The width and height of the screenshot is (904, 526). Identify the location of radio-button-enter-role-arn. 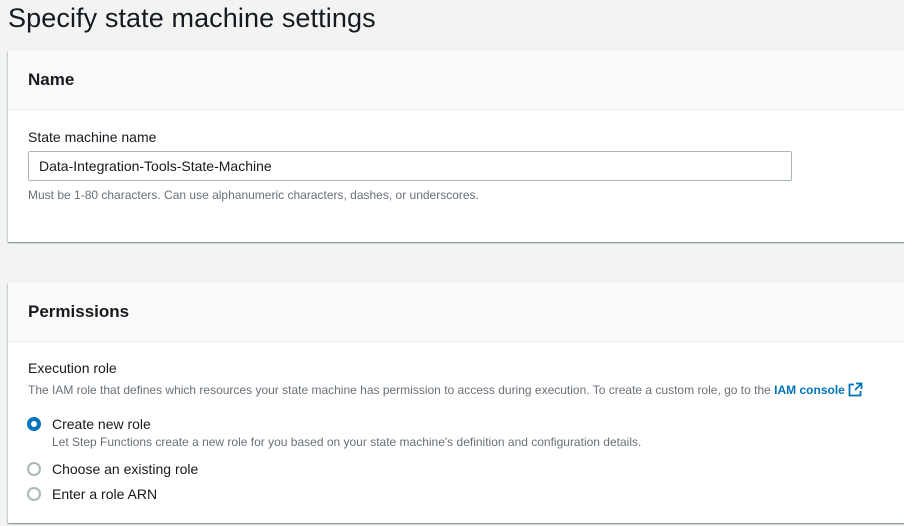
(34, 494).